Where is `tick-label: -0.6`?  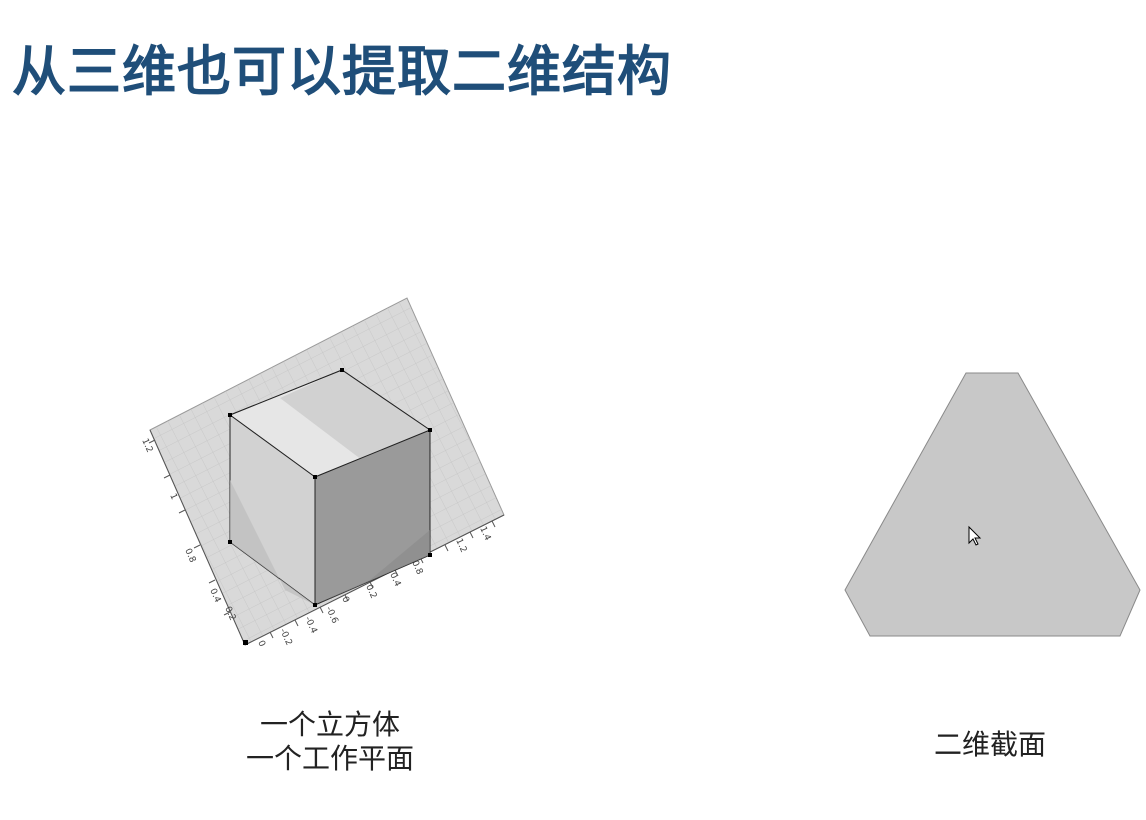
tick-label: -0.6 is located at coordinates (331, 615).